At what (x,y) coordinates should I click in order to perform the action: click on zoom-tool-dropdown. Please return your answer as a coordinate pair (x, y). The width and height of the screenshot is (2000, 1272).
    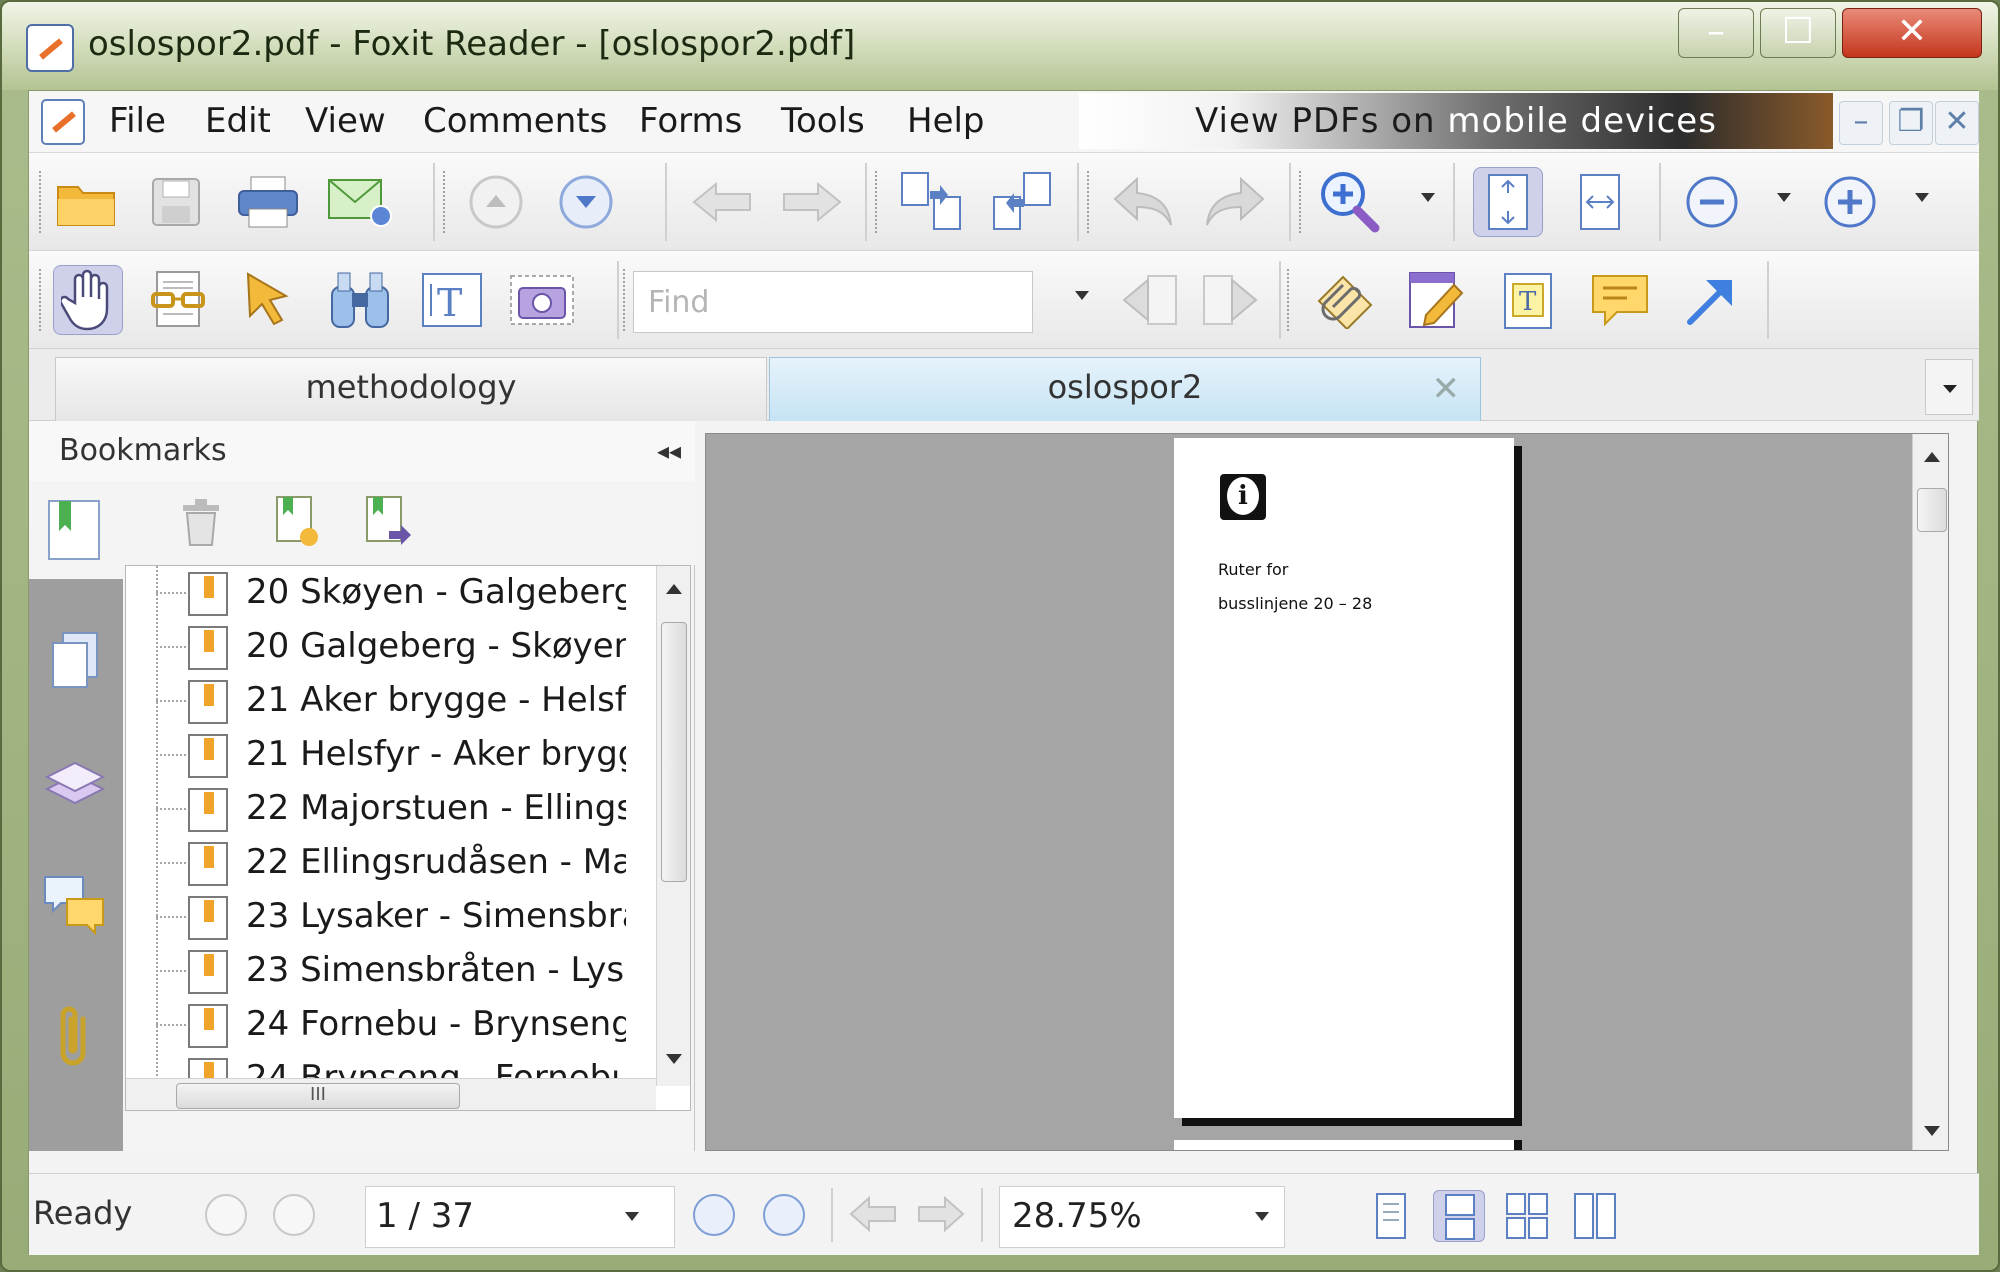
    Looking at the image, I should click on (1428, 197).